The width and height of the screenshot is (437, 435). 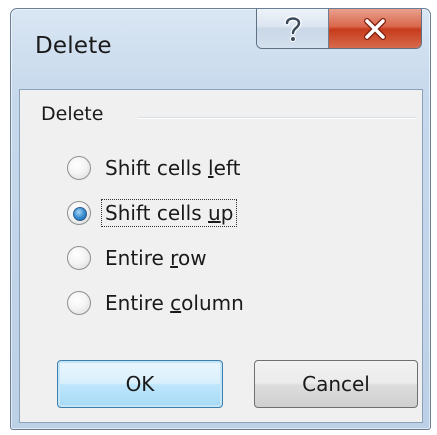 What do you see at coordinates (169, 212) in the screenshot?
I see `option-label: Shift cells up` at bounding box center [169, 212].